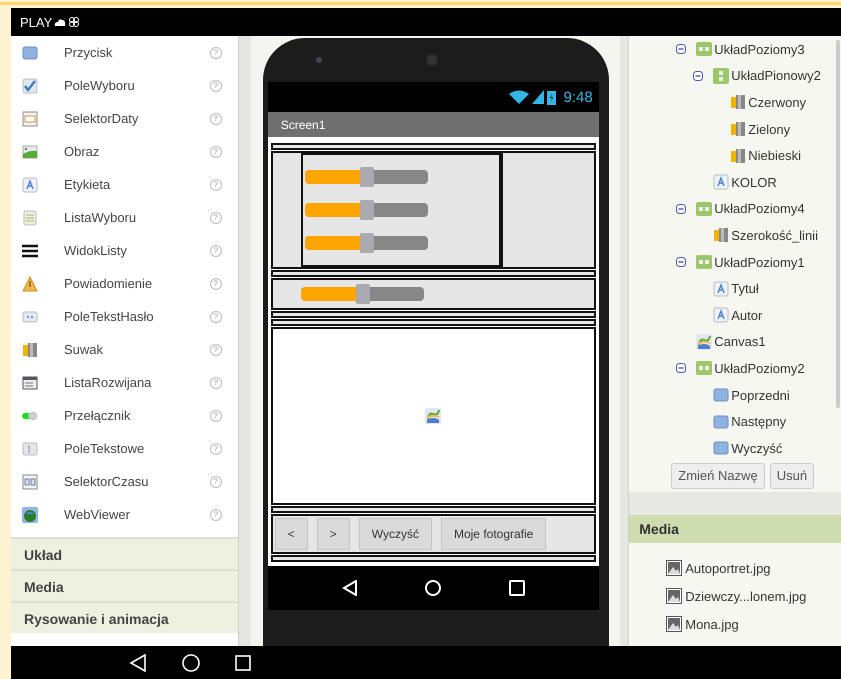  What do you see at coordinates (30, 284) in the screenshot?
I see `warning-icon` at bounding box center [30, 284].